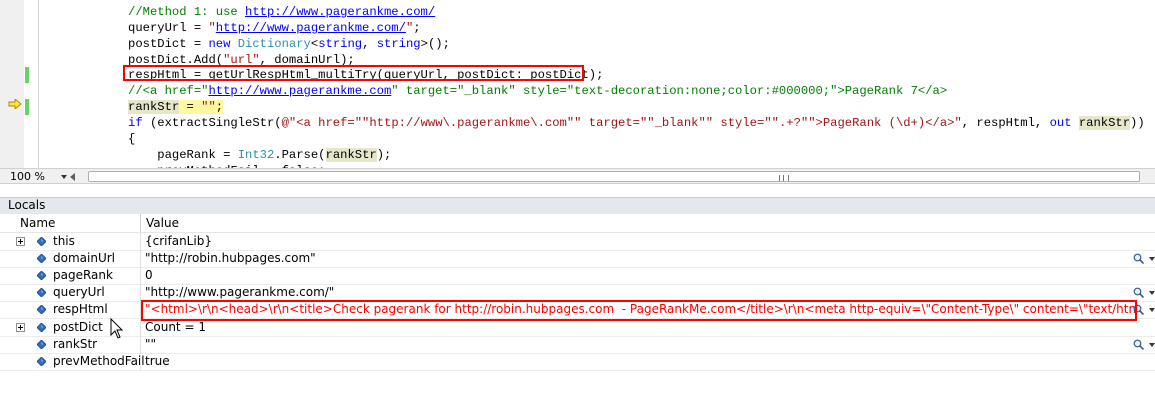  What do you see at coordinates (369, 44) in the screenshot?
I see `code-token: ,` at bounding box center [369, 44].